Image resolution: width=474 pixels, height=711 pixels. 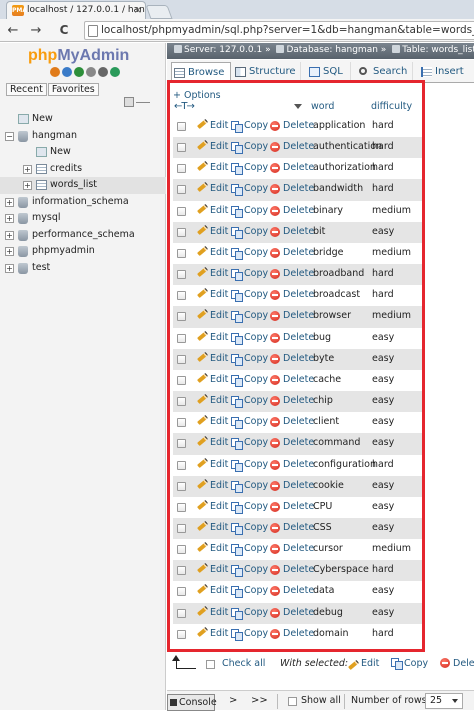 I want to click on tree-item: + phpmyadmin, so click(x=83, y=251).